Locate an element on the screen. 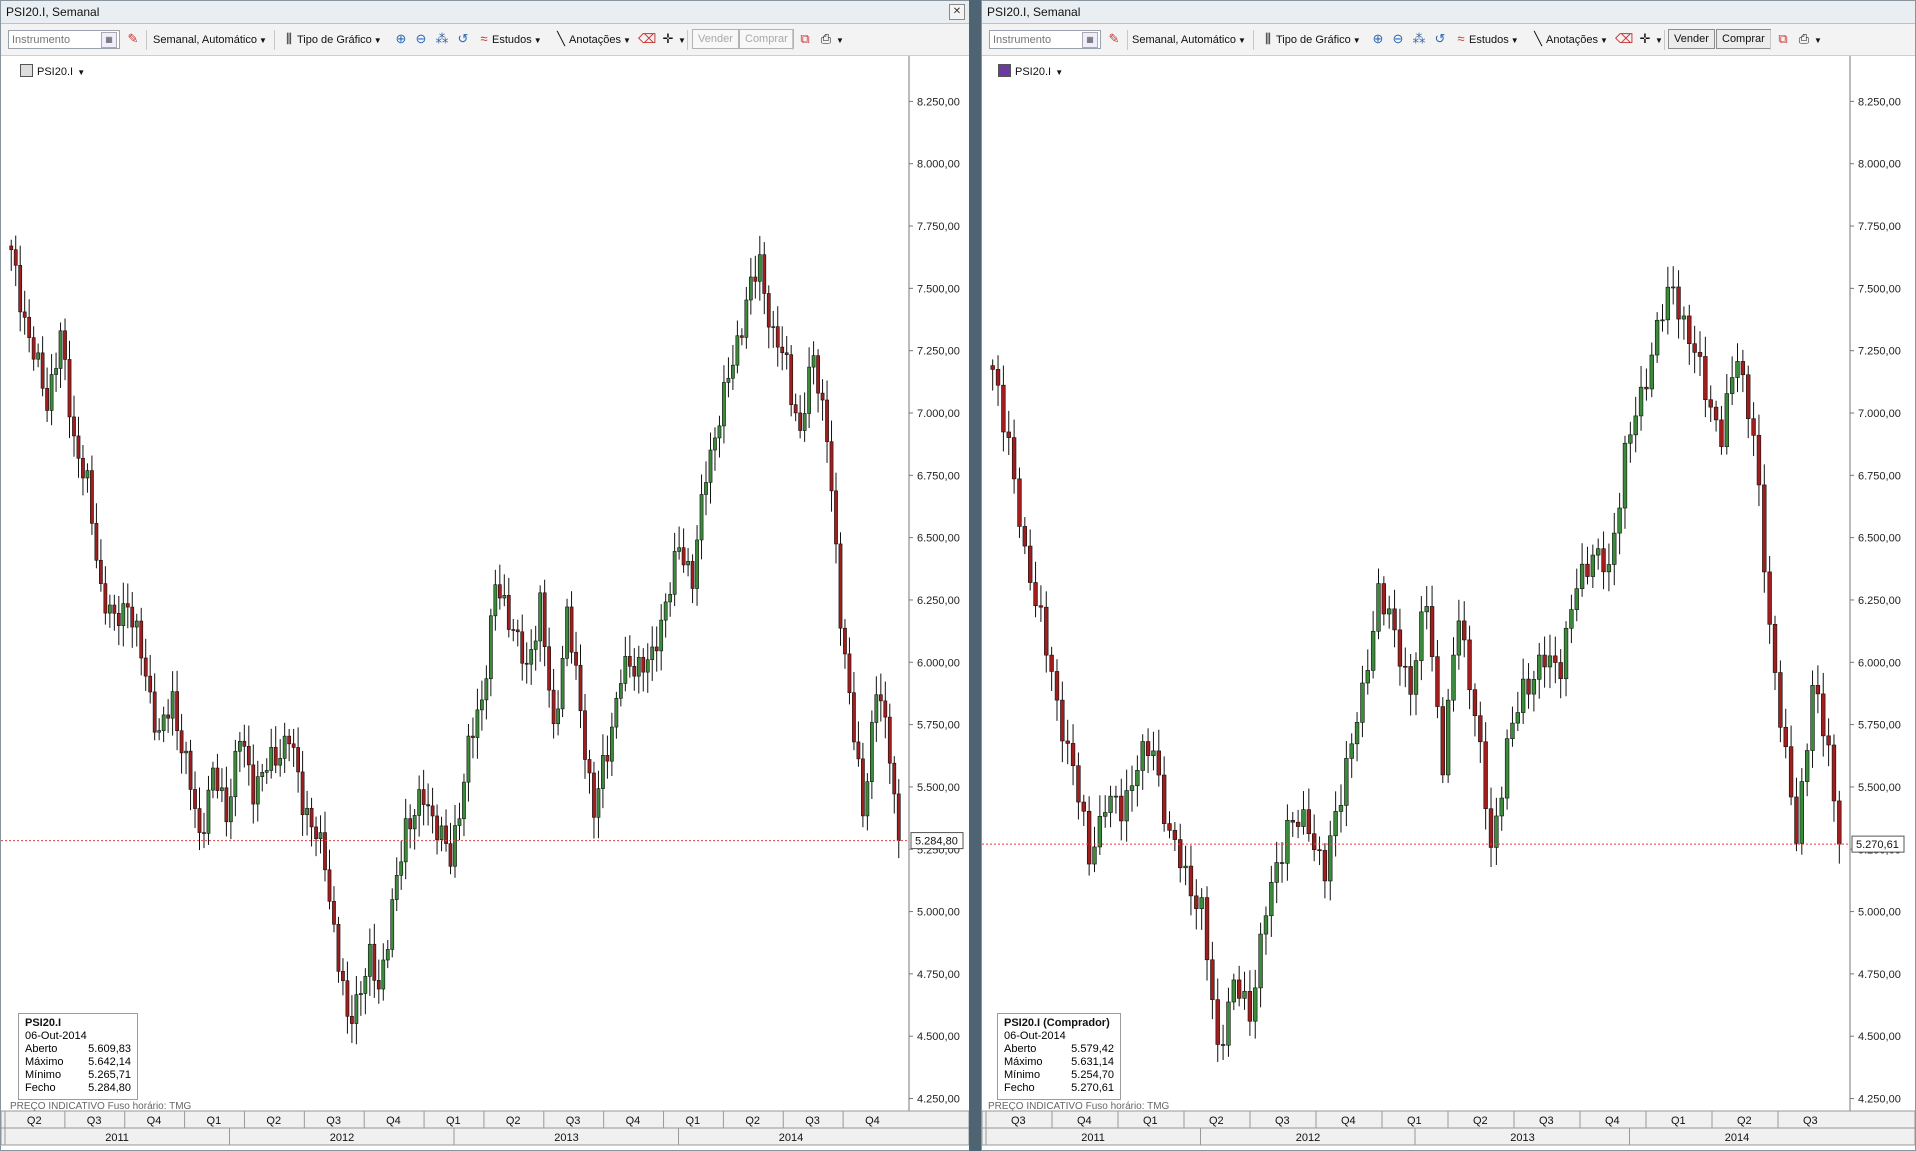 The image size is (1916, 1151). right-period-label: Semanal, Automático is located at coordinates (1184, 40).